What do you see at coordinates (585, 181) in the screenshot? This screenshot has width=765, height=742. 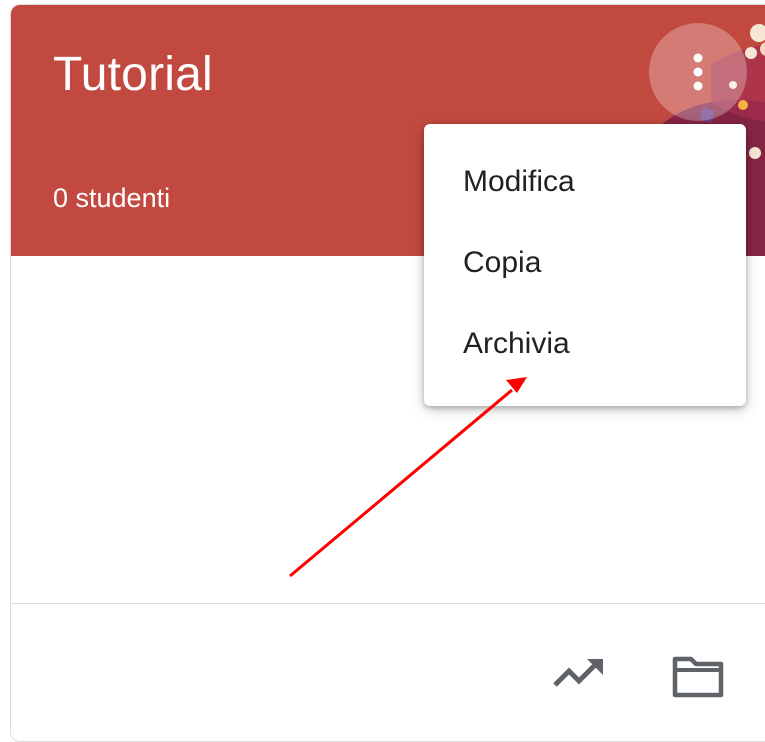 I see `menu-item-edit: Modifica` at bounding box center [585, 181].